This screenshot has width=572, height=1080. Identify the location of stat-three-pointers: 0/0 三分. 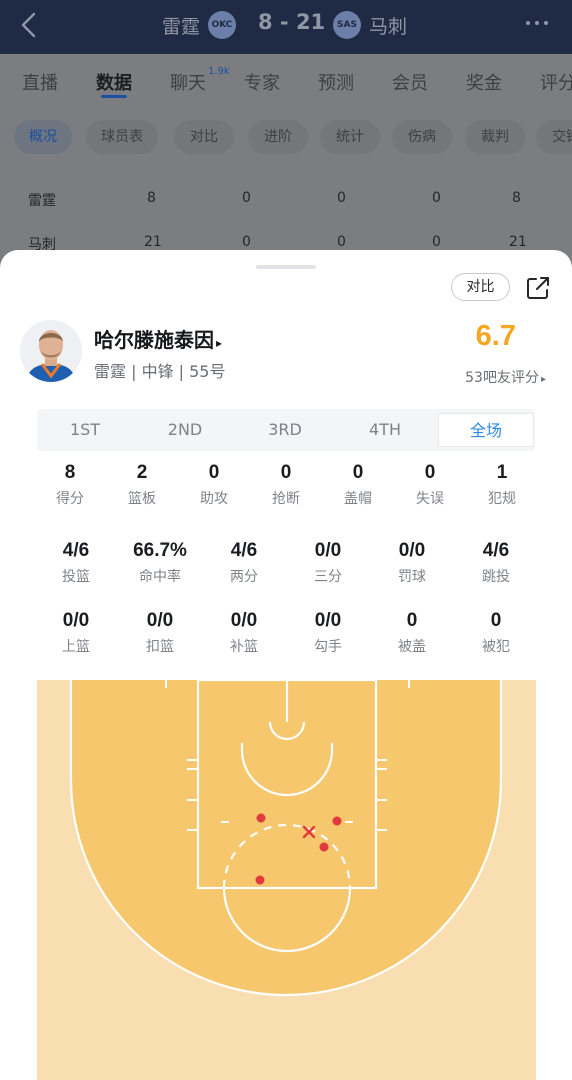
(328, 562).